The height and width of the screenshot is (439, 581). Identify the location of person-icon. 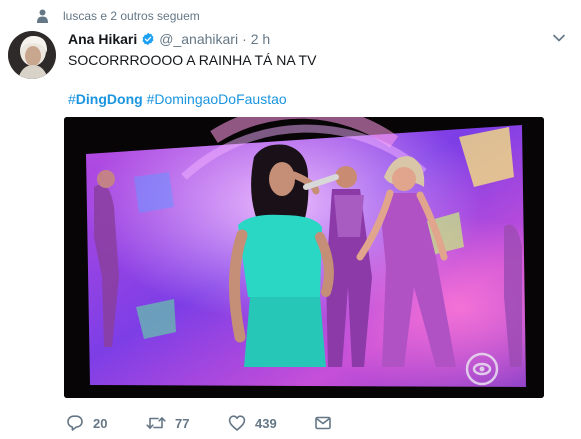
(42, 16).